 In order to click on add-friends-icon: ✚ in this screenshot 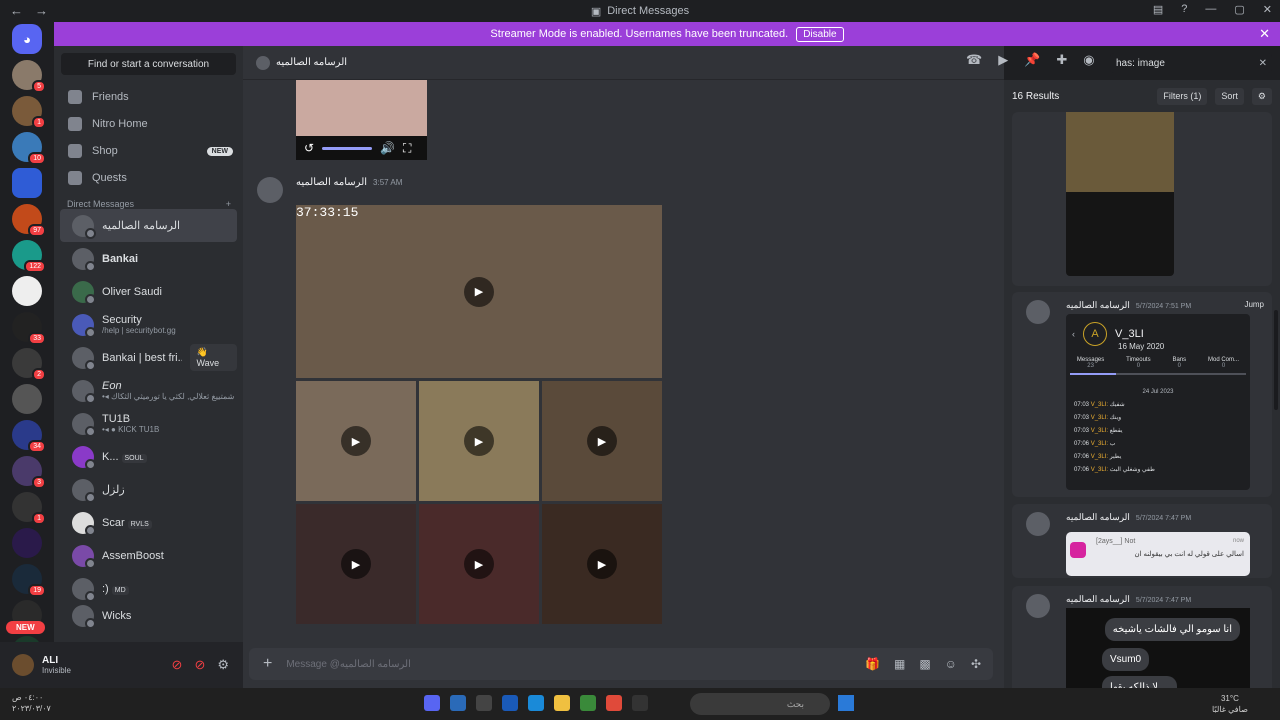, I will do `click(1061, 60)`.